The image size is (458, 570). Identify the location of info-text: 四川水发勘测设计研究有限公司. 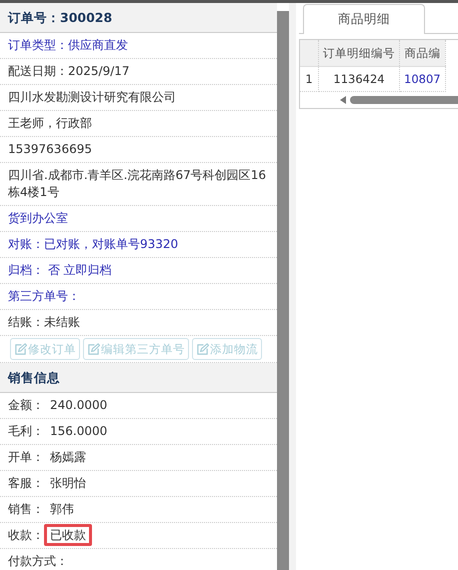
(92, 97).